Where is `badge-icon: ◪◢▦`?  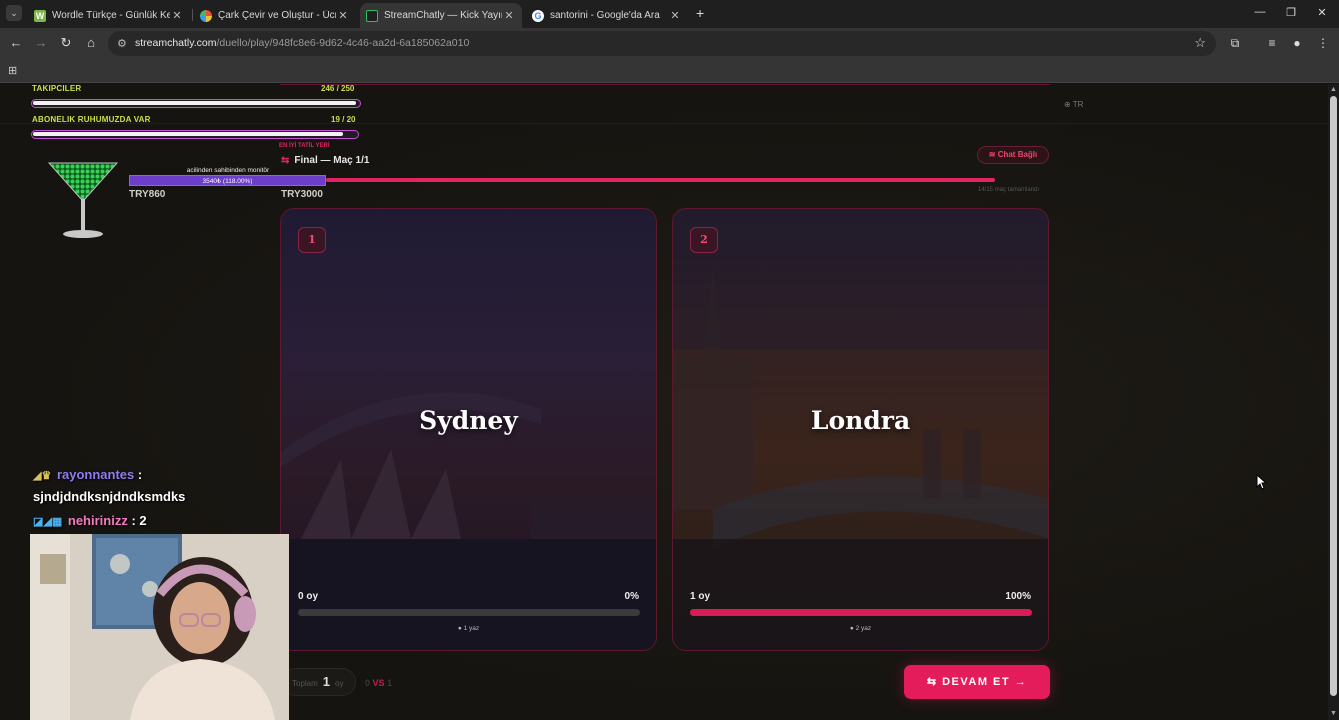 badge-icon: ◪◢▦ is located at coordinates (48, 522).